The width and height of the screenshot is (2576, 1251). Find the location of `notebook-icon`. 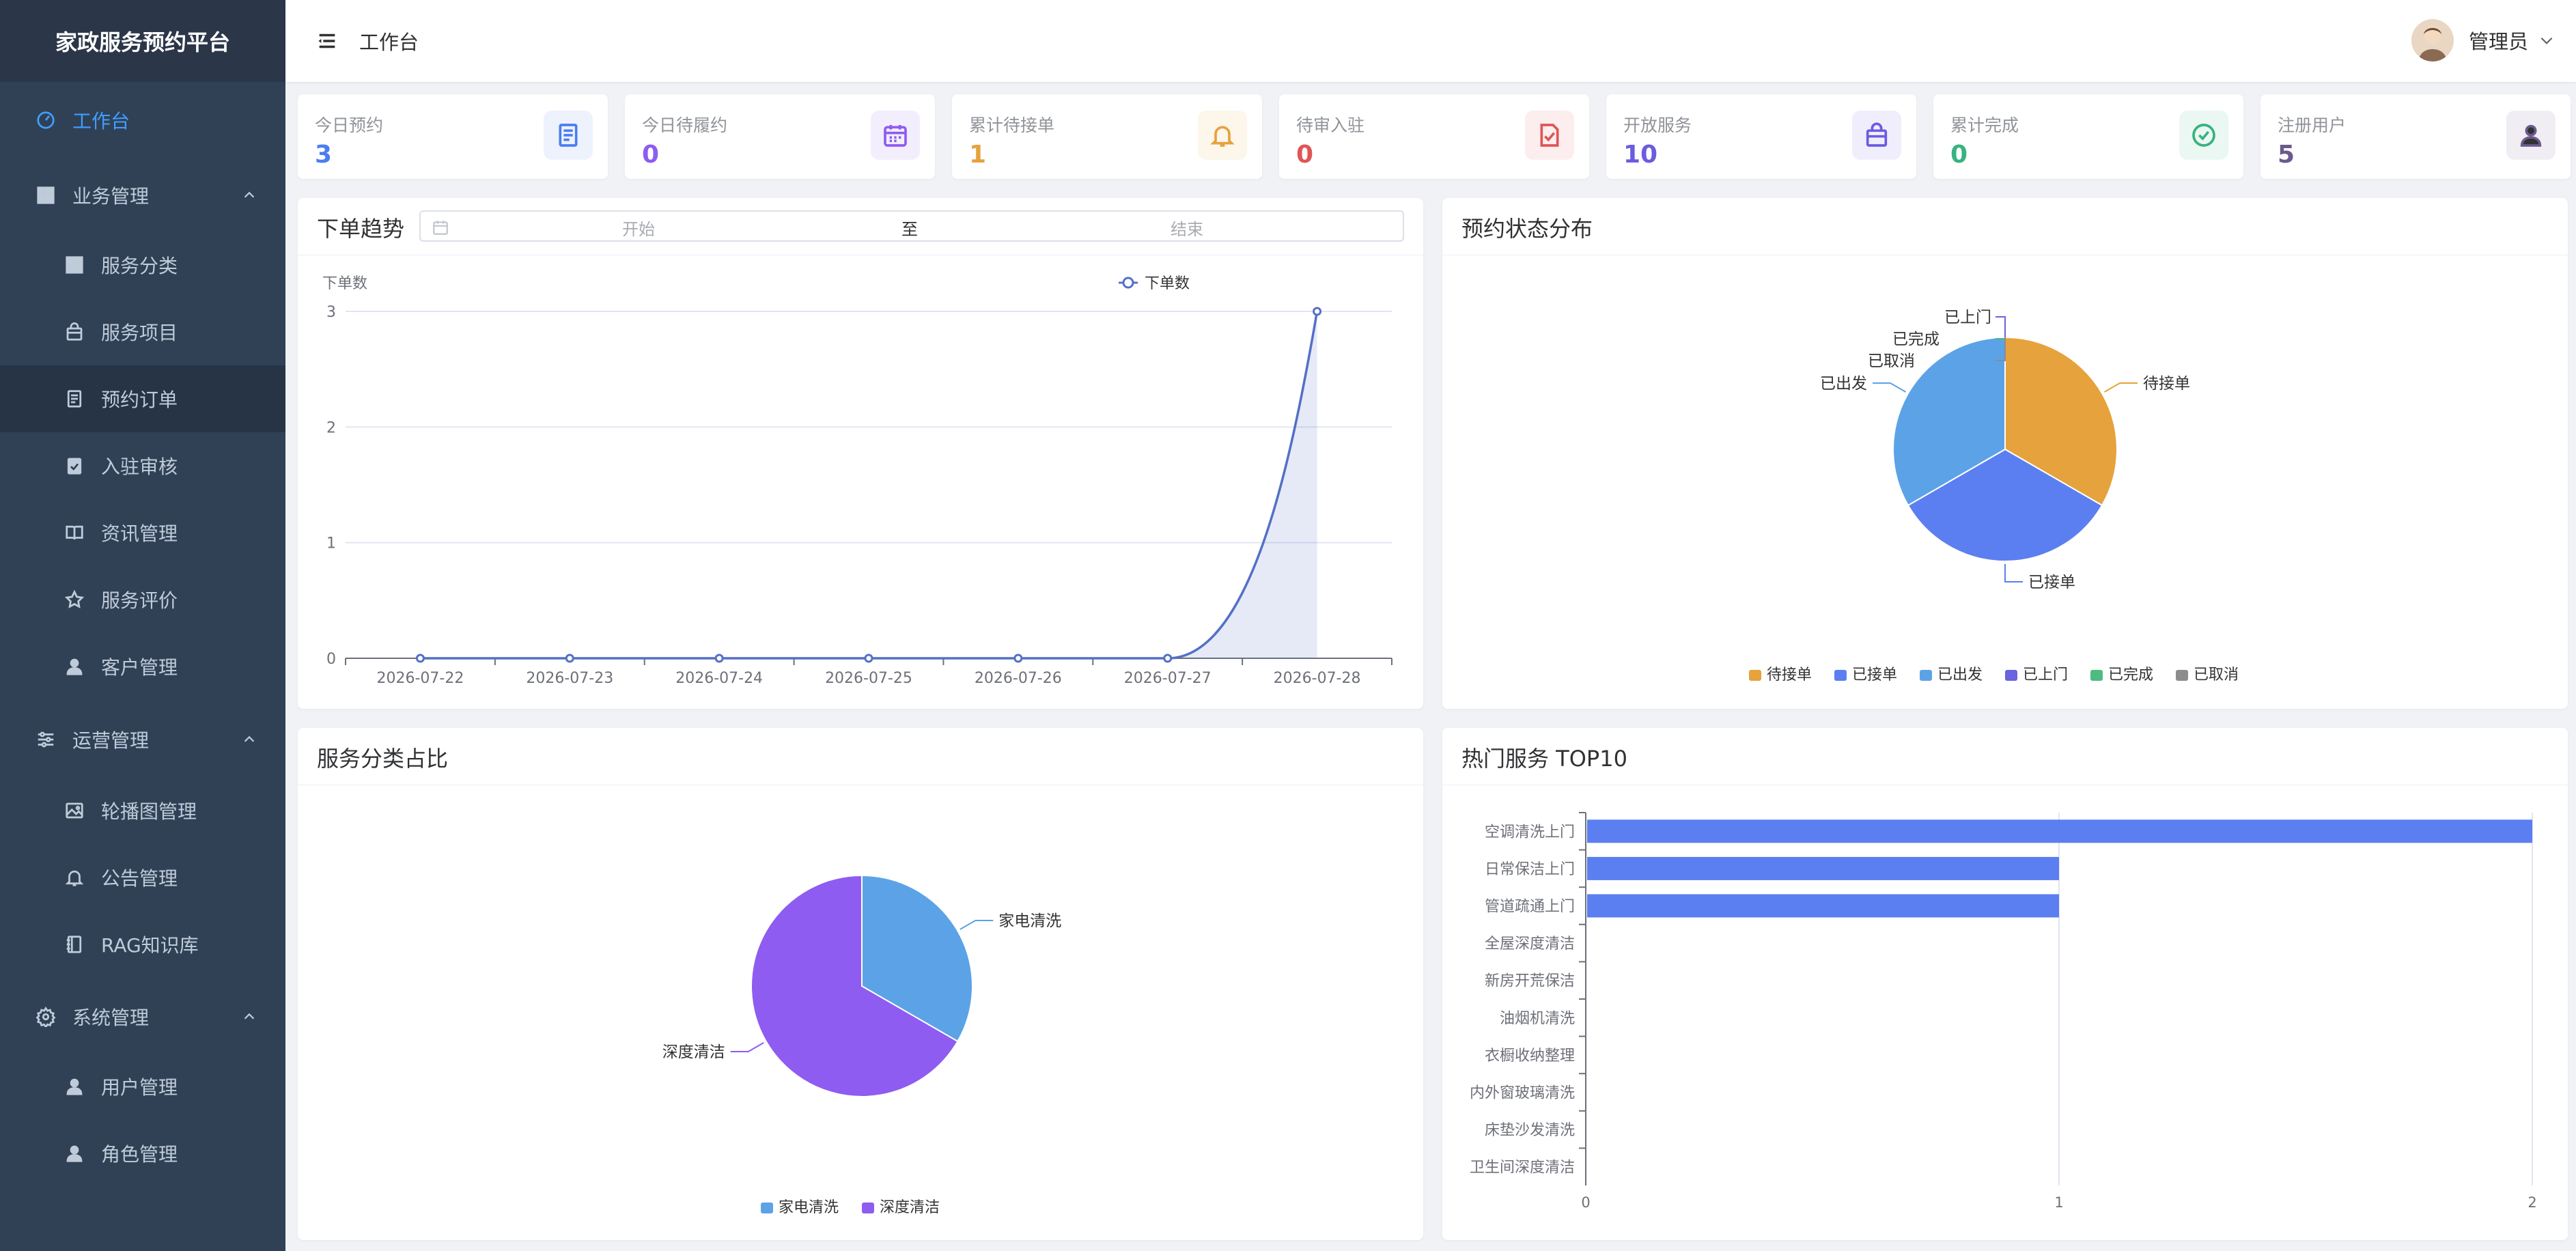

notebook-icon is located at coordinates (74, 944).